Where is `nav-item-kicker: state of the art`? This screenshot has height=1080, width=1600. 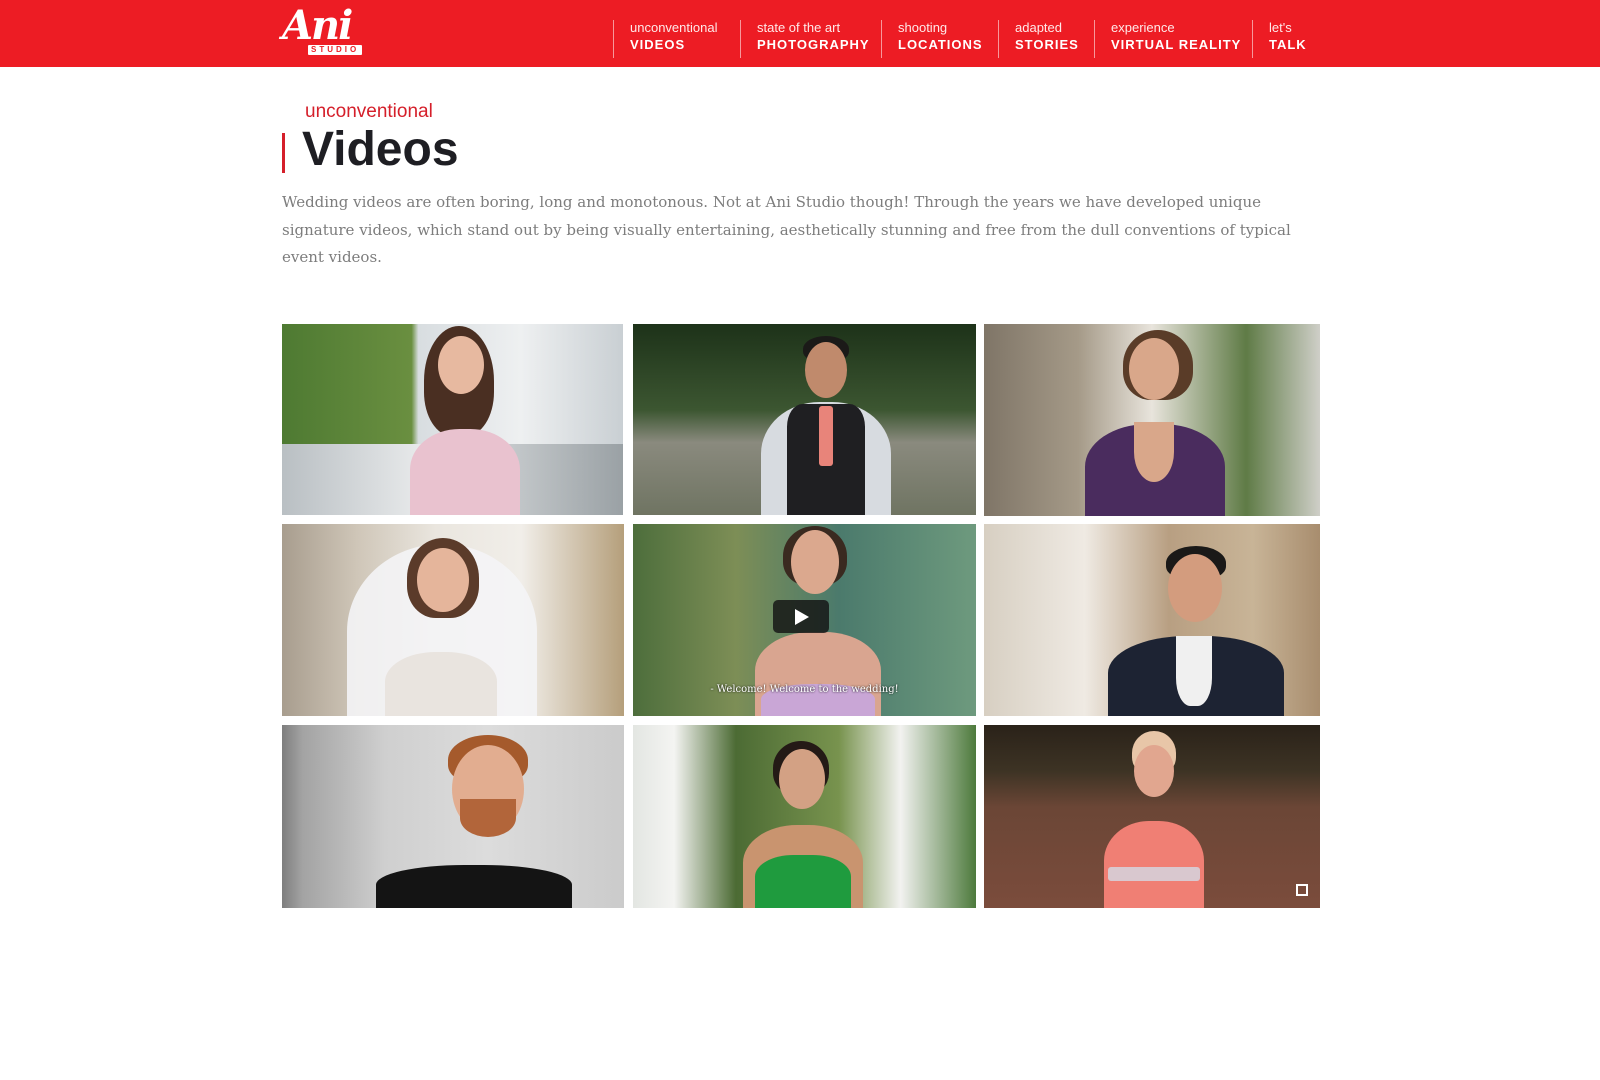
nav-item-kicker: state of the art is located at coordinates (799, 27).